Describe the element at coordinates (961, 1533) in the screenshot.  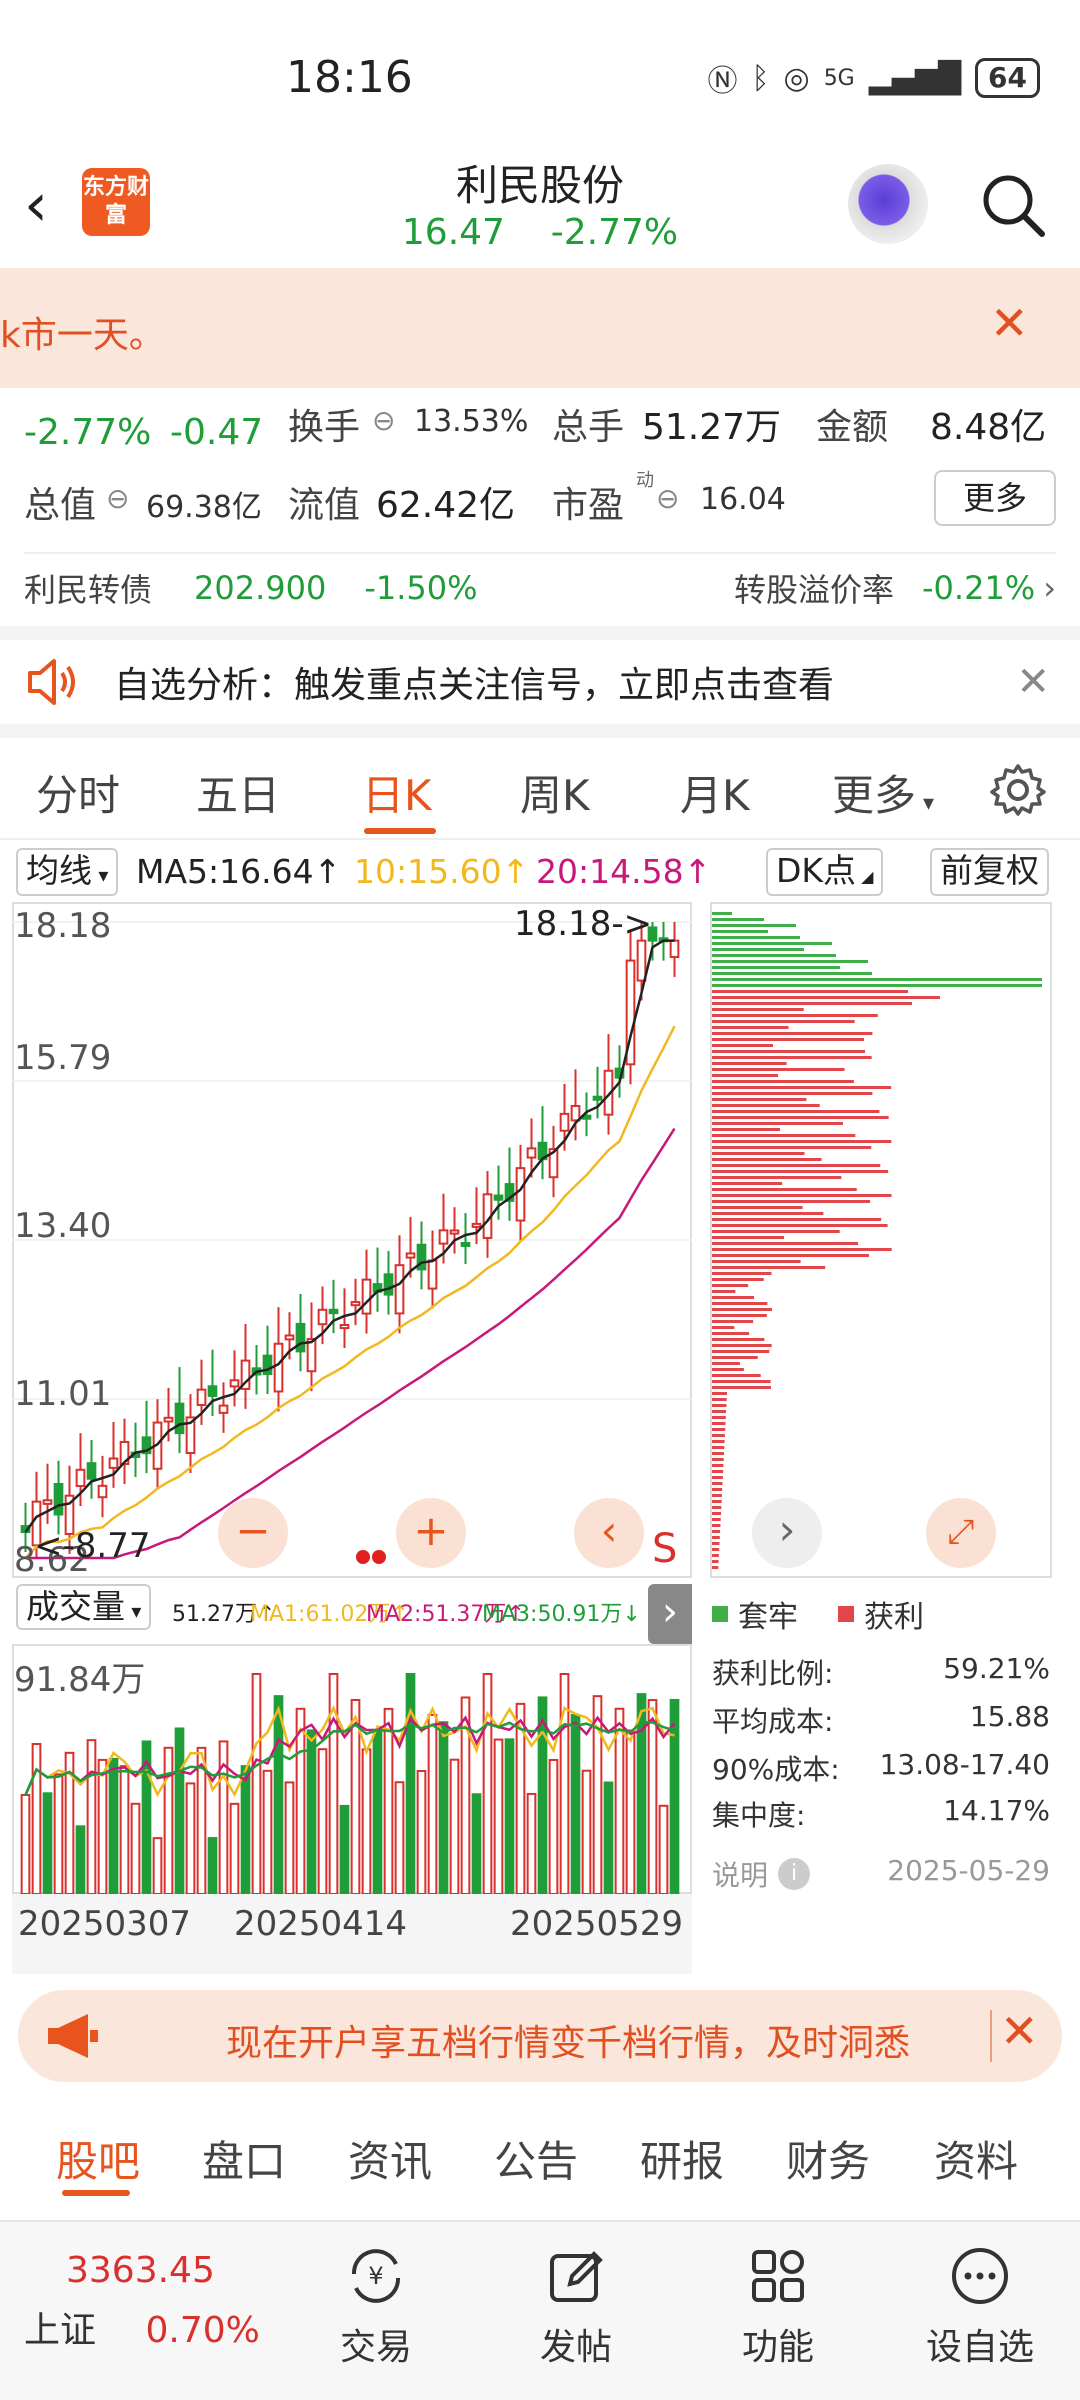
I see `fullscreen-icon: ⤢` at that location.